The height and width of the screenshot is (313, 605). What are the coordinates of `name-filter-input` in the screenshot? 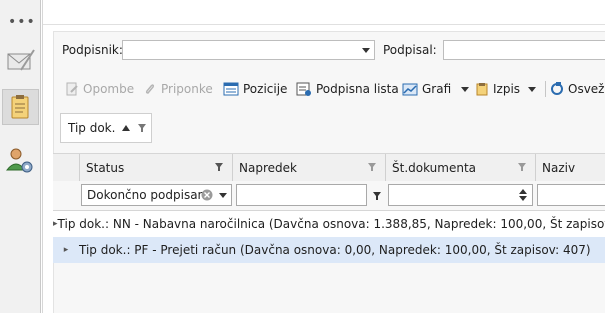 It's located at (571, 195).